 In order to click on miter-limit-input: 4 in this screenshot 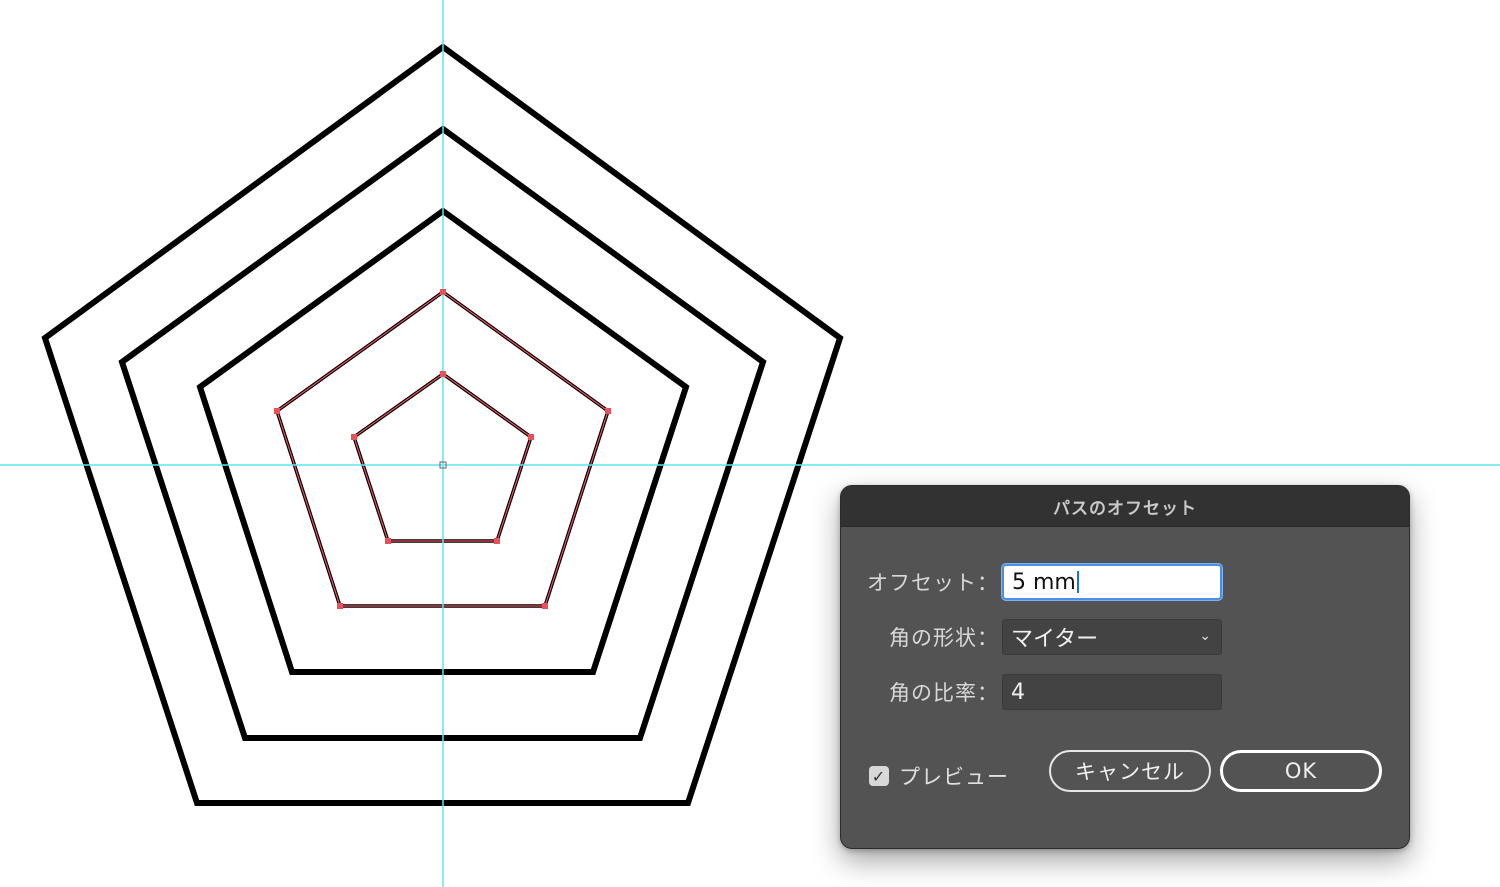, I will do `click(1112, 692)`.